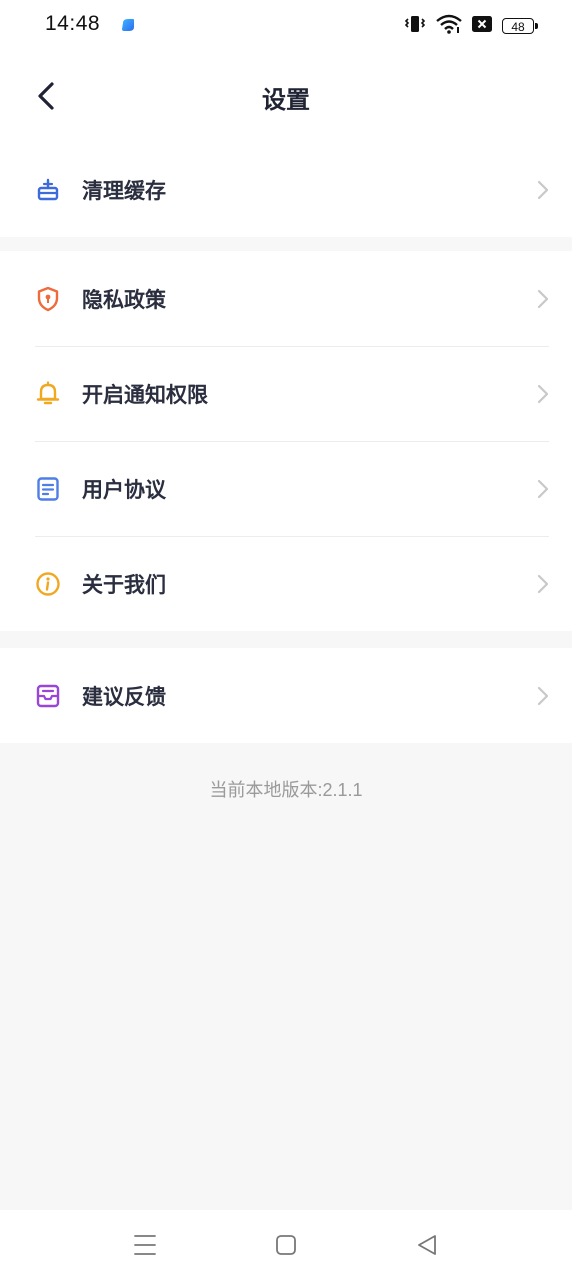  What do you see at coordinates (124, 299) in the screenshot?
I see `privacy-policy-label: 隐私政策` at bounding box center [124, 299].